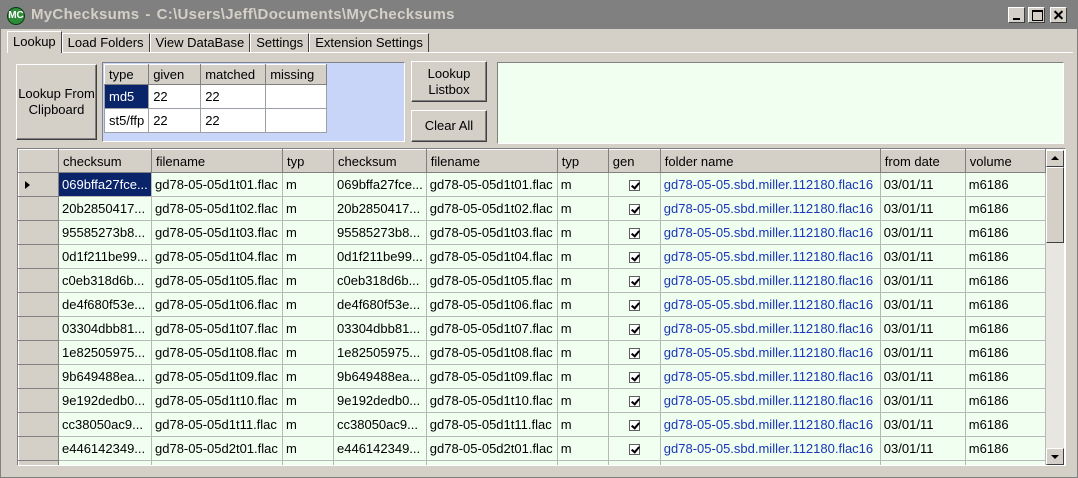  Describe the element at coordinates (215, 120) in the screenshot. I see `summary-row-st5: st5/ffp 22 22` at that location.